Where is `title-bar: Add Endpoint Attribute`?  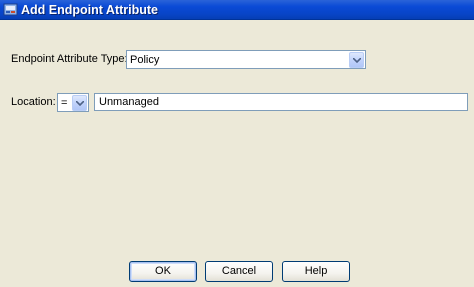
title-bar: Add Endpoint Attribute is located at coordinates (237, 10).